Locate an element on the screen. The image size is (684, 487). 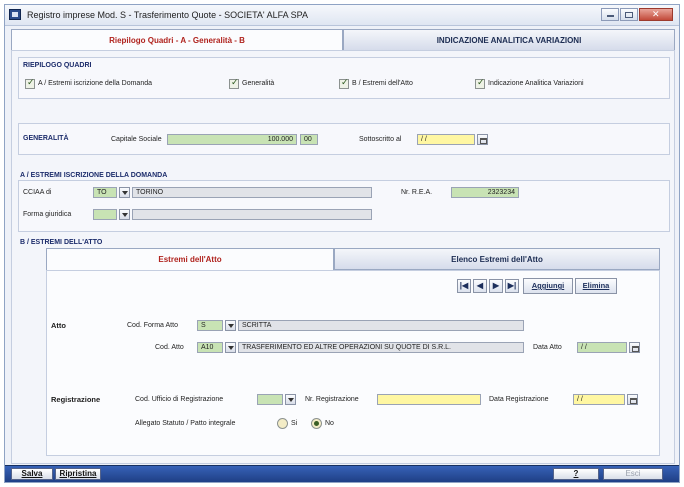
elimina-button: Elimina is located at coordinates (596, 286).